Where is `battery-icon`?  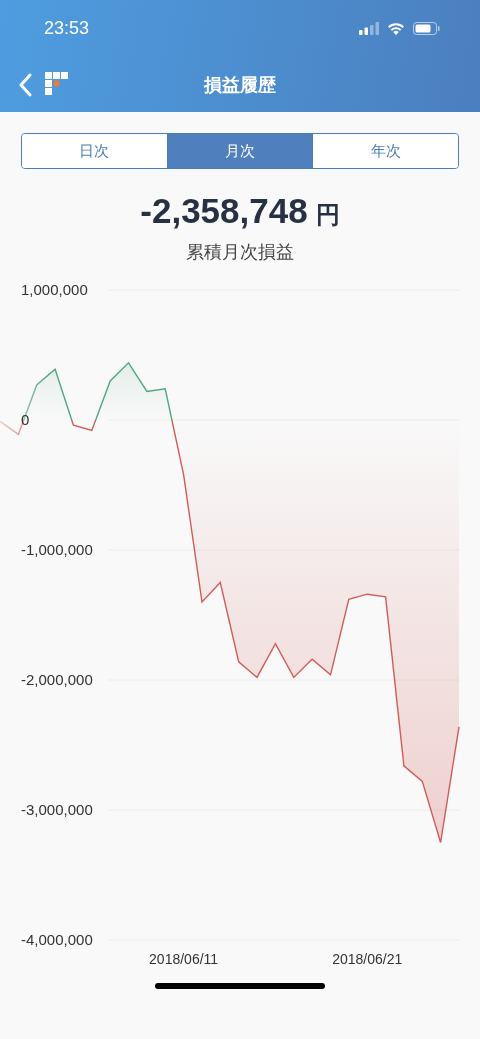
battery-icon is located at coordinates (426, 28).